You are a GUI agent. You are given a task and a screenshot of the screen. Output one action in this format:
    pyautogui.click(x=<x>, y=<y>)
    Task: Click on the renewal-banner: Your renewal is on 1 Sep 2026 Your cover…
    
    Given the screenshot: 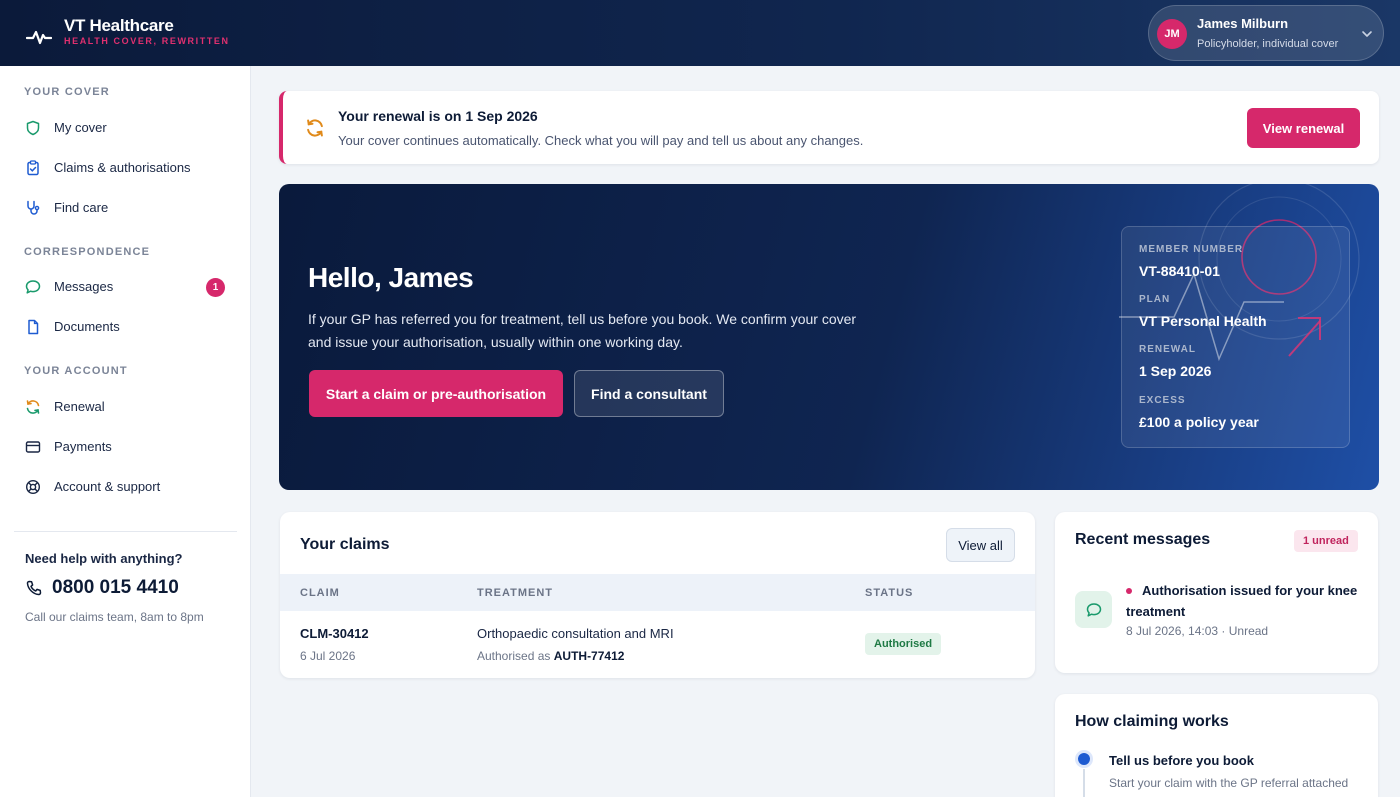 What is the action you would take?
    pyautogui.click(x=829, y=127)
    